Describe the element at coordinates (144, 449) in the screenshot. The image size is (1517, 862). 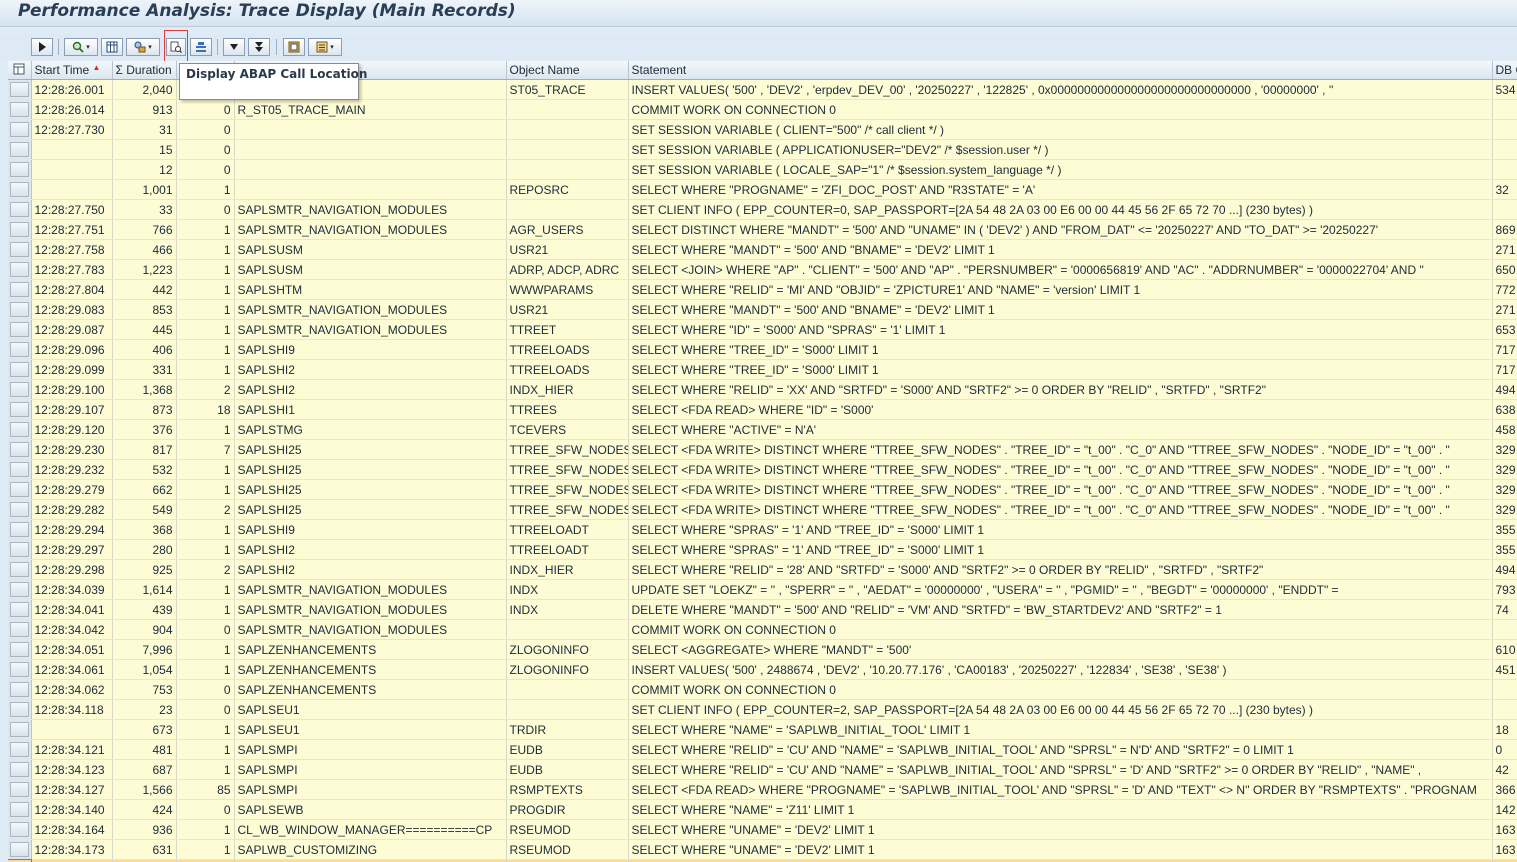
I see `cell-duration: 817` at that location.